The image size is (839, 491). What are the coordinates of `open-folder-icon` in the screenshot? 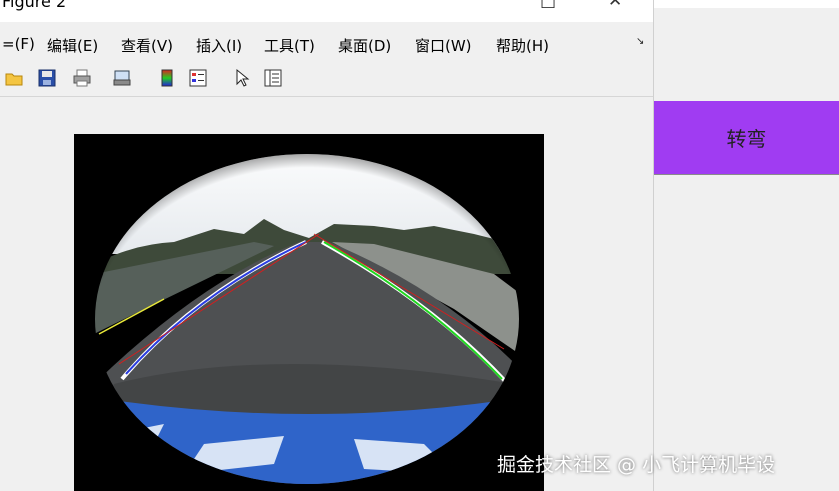 It's located at (14, 78).